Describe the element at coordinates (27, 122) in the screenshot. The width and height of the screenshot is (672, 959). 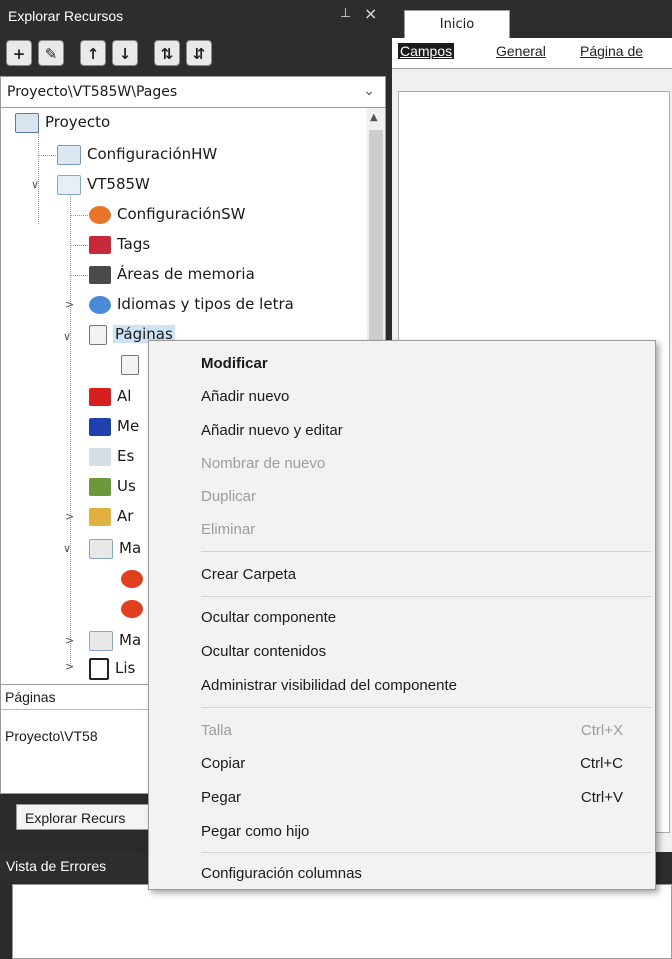
I see `project-icon` at that location.